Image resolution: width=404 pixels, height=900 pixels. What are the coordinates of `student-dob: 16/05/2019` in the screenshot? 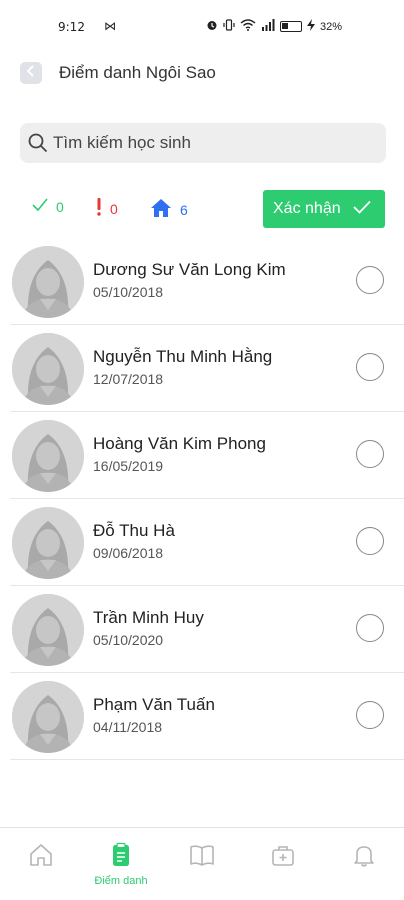 It's located at (128, 466).